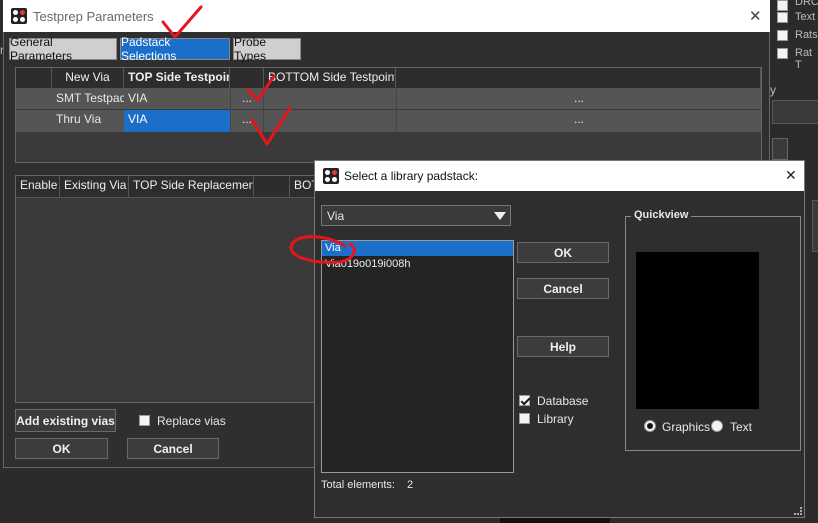  Describe the element at coordinates (578, 78) in the screenshot. I see `column-header-filler` at that location.